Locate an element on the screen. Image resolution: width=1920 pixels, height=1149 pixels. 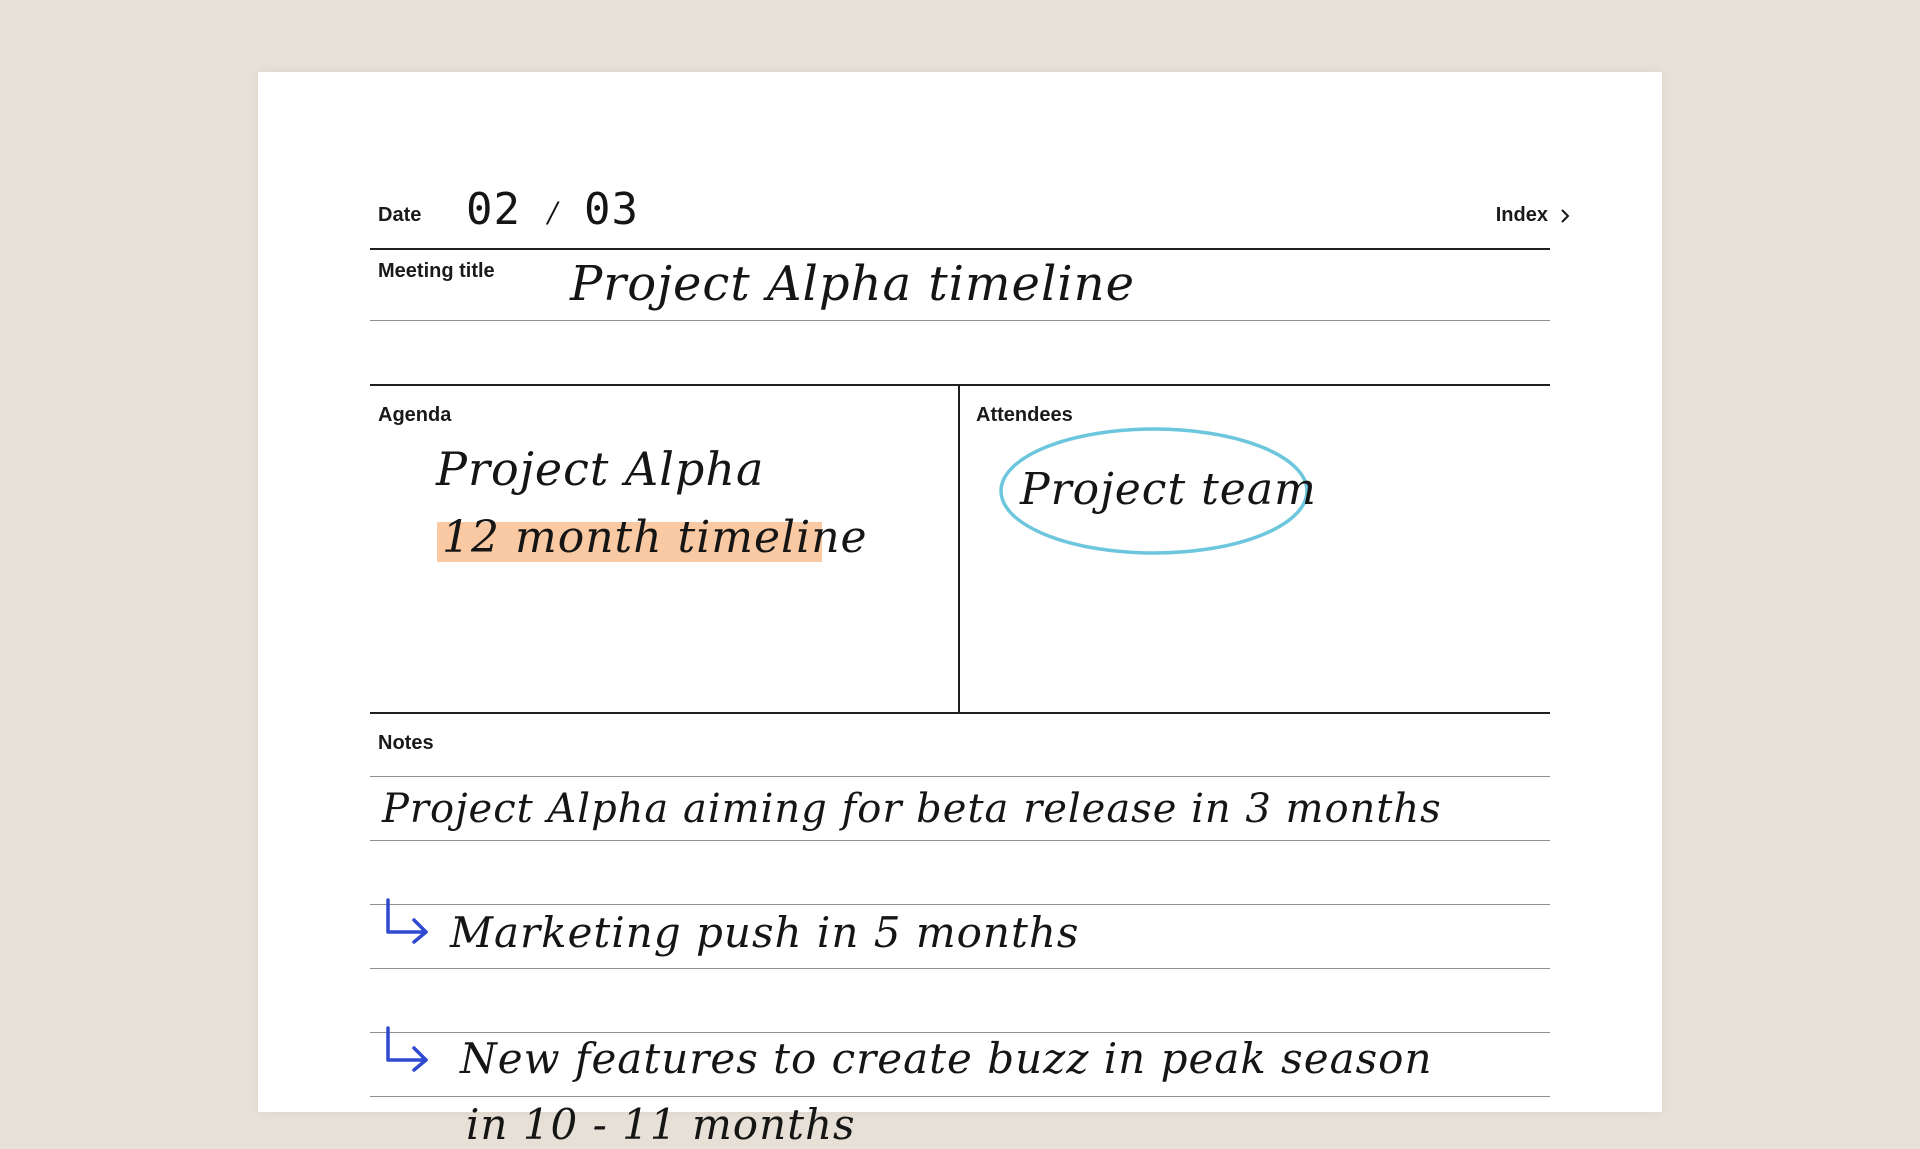
header-divider is located at coordinates (960, 249).